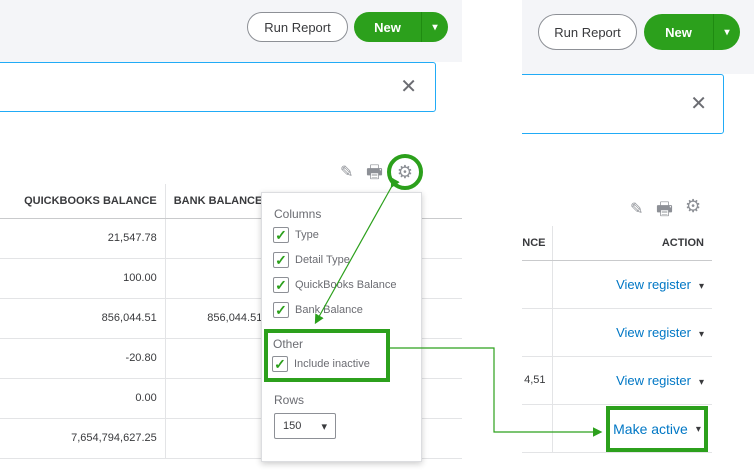 The width and height of the screenshot is (754, 470). What do you see at coordinates (307, 235) in the screenshot?
I see `checkbox-label: Type` at bounding box center [307, 235].